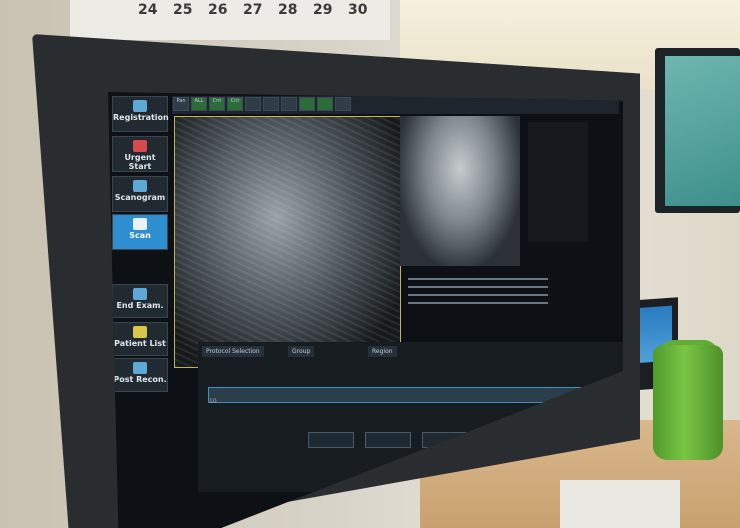 The height and width of the screenshot is (528, 740). I want to click on recon-icon, so click(140, 368).